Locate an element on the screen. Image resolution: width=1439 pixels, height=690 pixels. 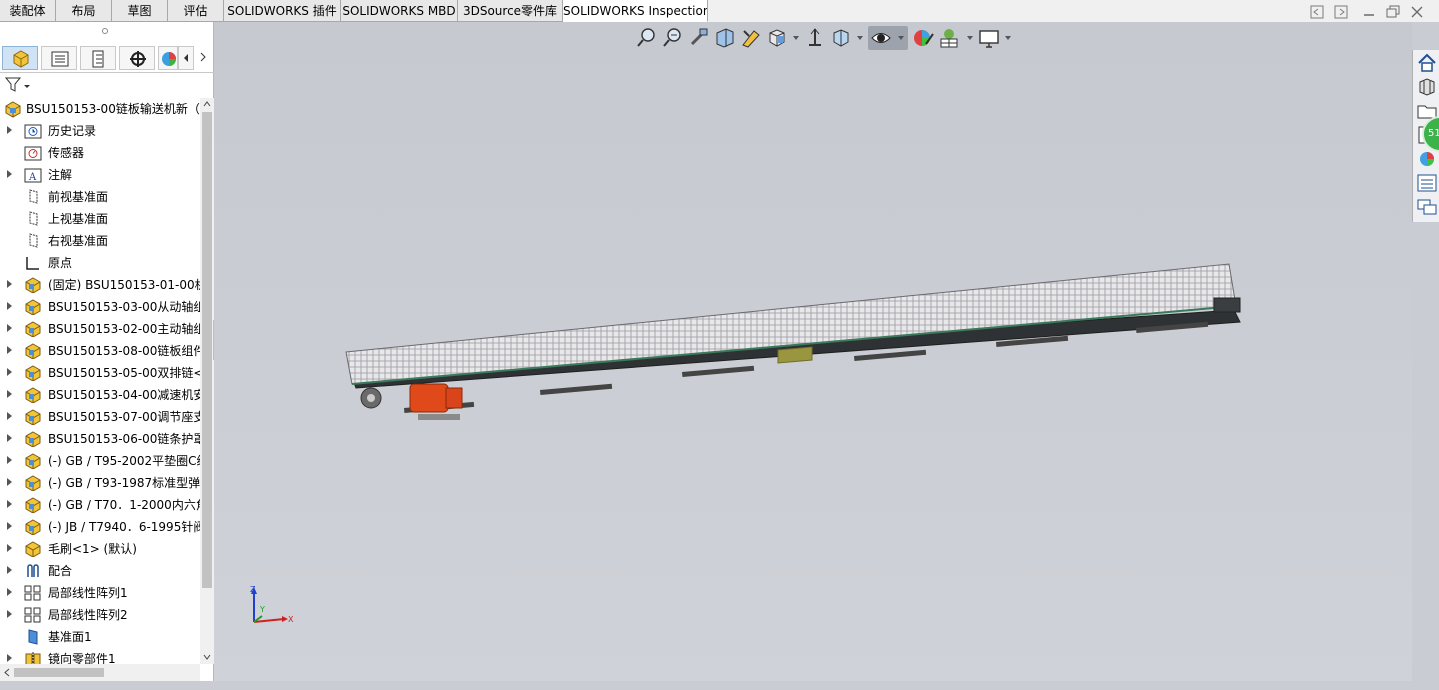
featuremanager-tab is located at coordinates (20, 58).